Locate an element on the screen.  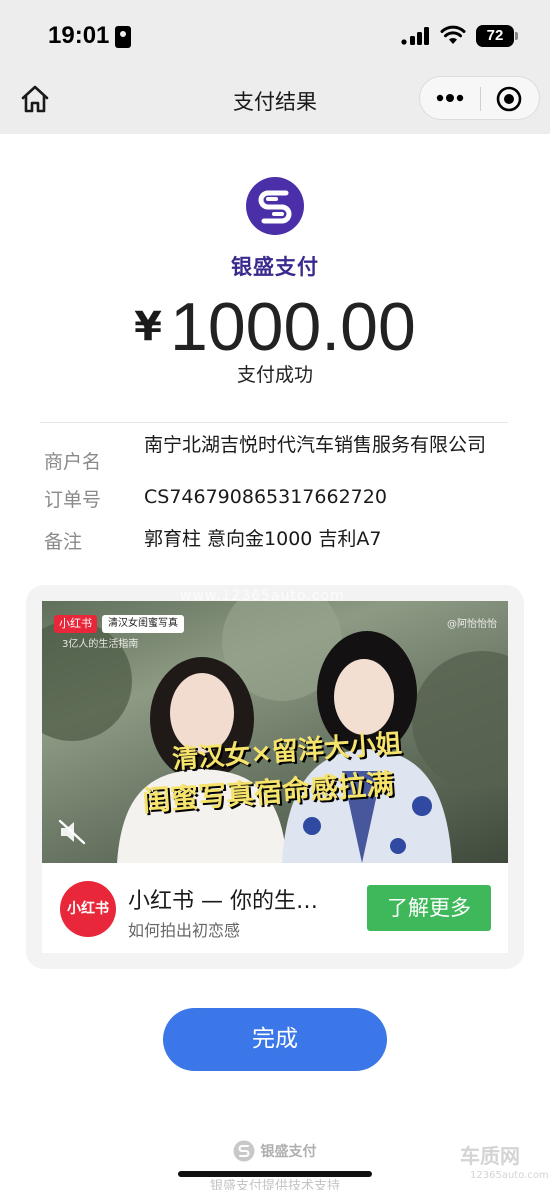
merchant-value: 南宁北湖吉悦时代汽车销售服务有限公司 is located at coordinates (315, 445).